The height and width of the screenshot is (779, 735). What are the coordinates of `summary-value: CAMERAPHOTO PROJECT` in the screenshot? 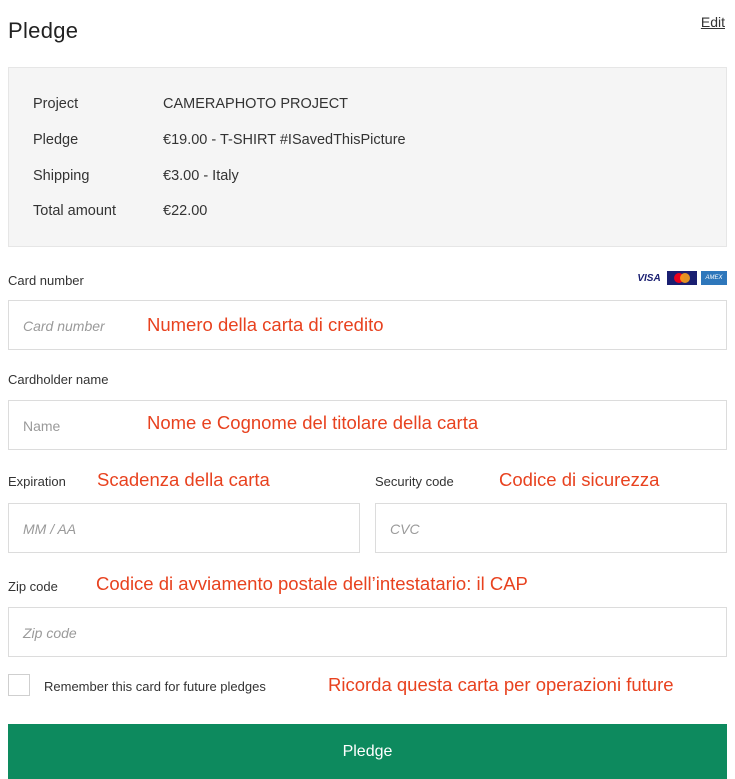 It's located at (256, 104).